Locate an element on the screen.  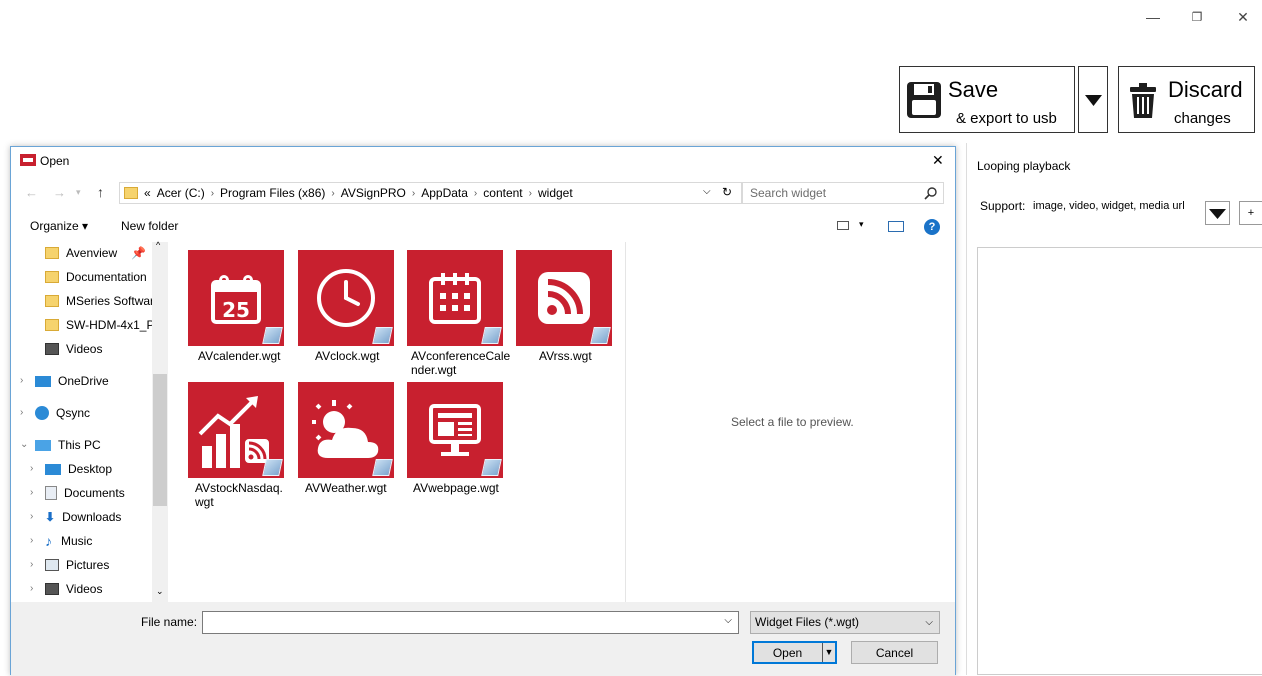
file-name: AVstockNasdaq.wgt is located at coordinates (239, 495).